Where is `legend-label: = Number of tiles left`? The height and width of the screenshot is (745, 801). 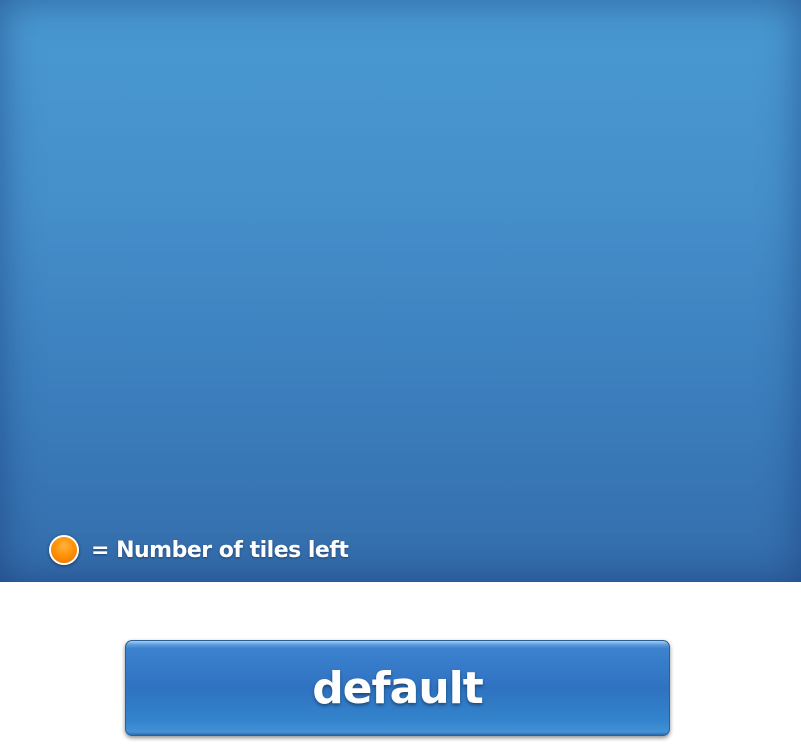
legend-label: = Number of tiles left is located at coordinates (220, 550).